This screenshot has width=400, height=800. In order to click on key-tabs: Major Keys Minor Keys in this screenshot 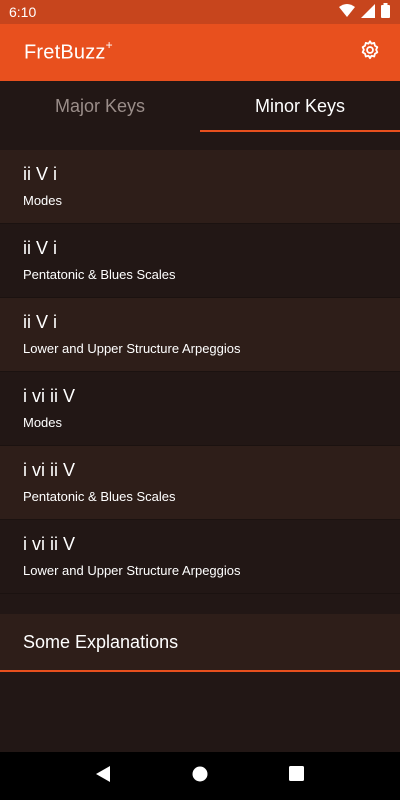, I will do `click(200, 106)`.